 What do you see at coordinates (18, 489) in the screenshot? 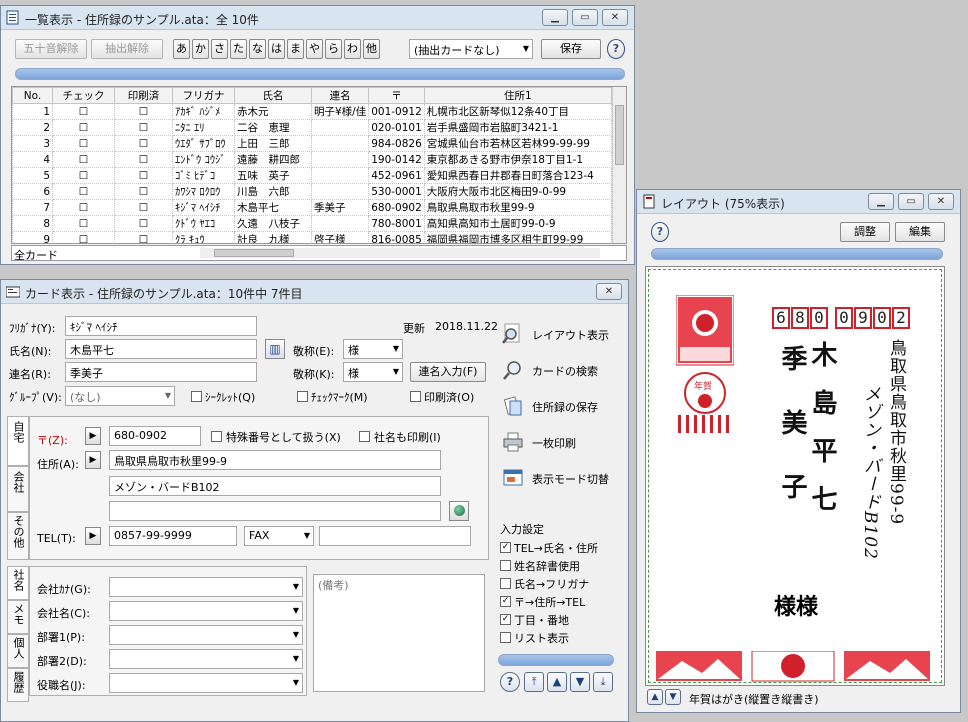
I see `tab-company: 会社` at bounding box center [18, 489].